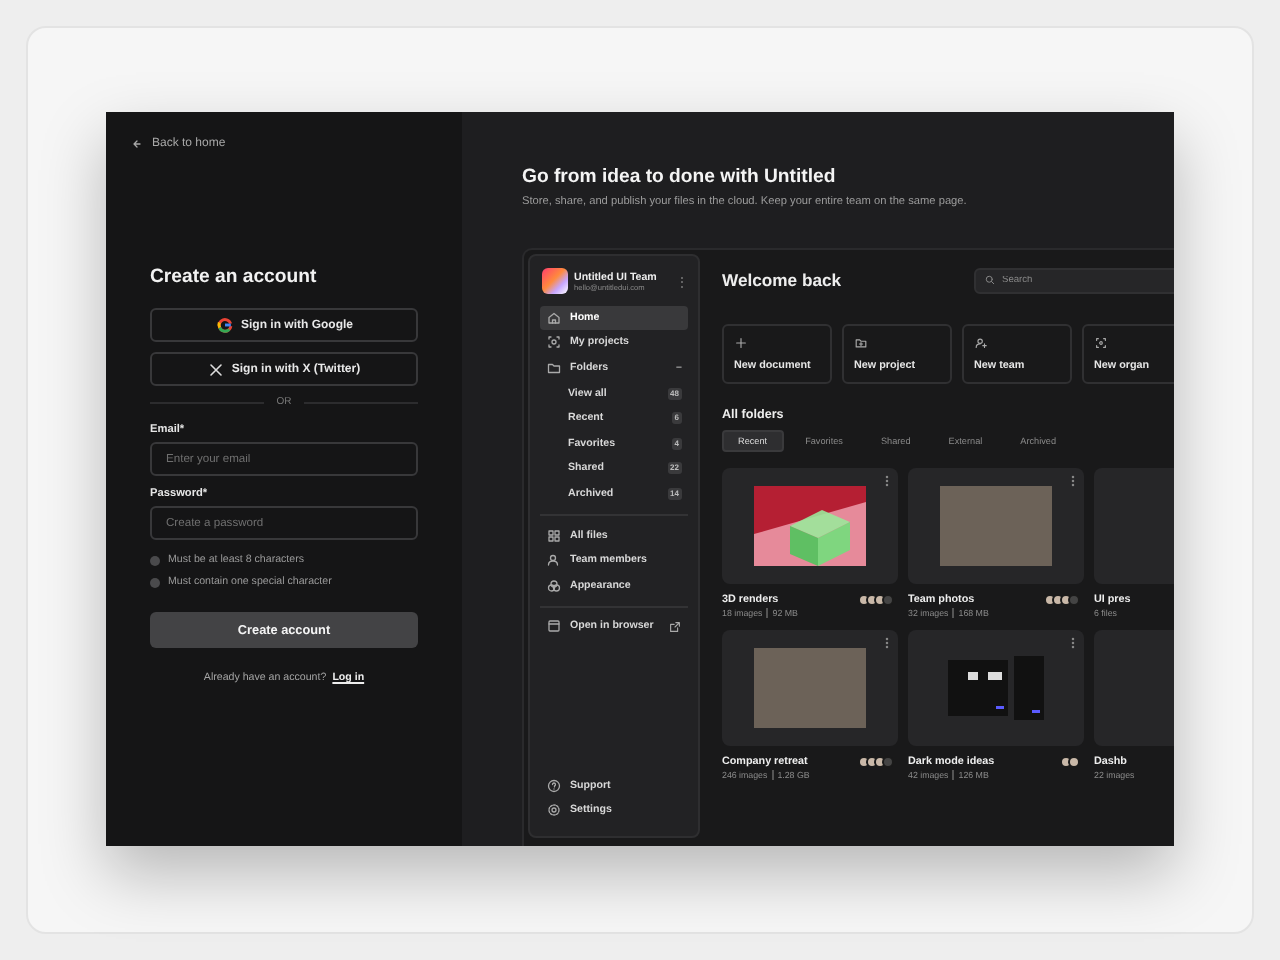 The height and width of the screenshot is (960, 1280). Describe the element at coordinates (680, 177) in the screenshot. I see `promo-heading: Go from idea to done with Untitled` at that location.